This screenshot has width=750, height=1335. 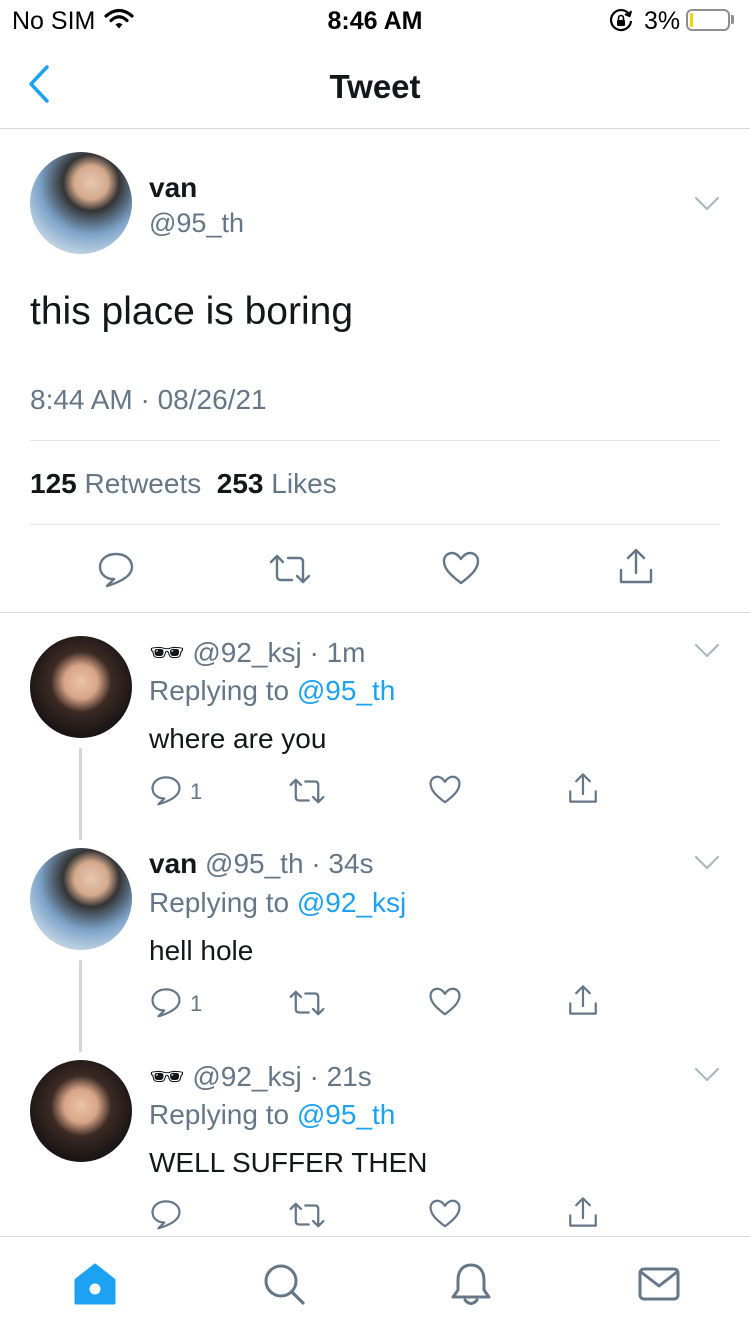 I want to click on messages-icon, so click(x=659, y=1286).